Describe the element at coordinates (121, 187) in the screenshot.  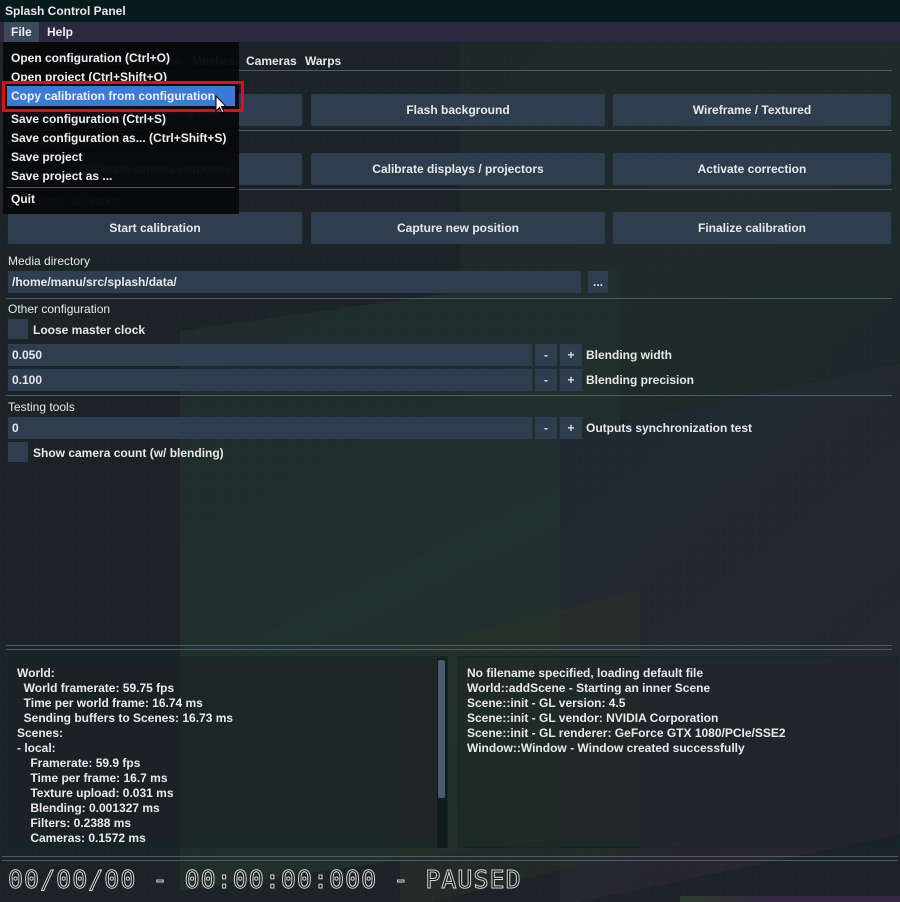
I see `menu-separator` at that location.